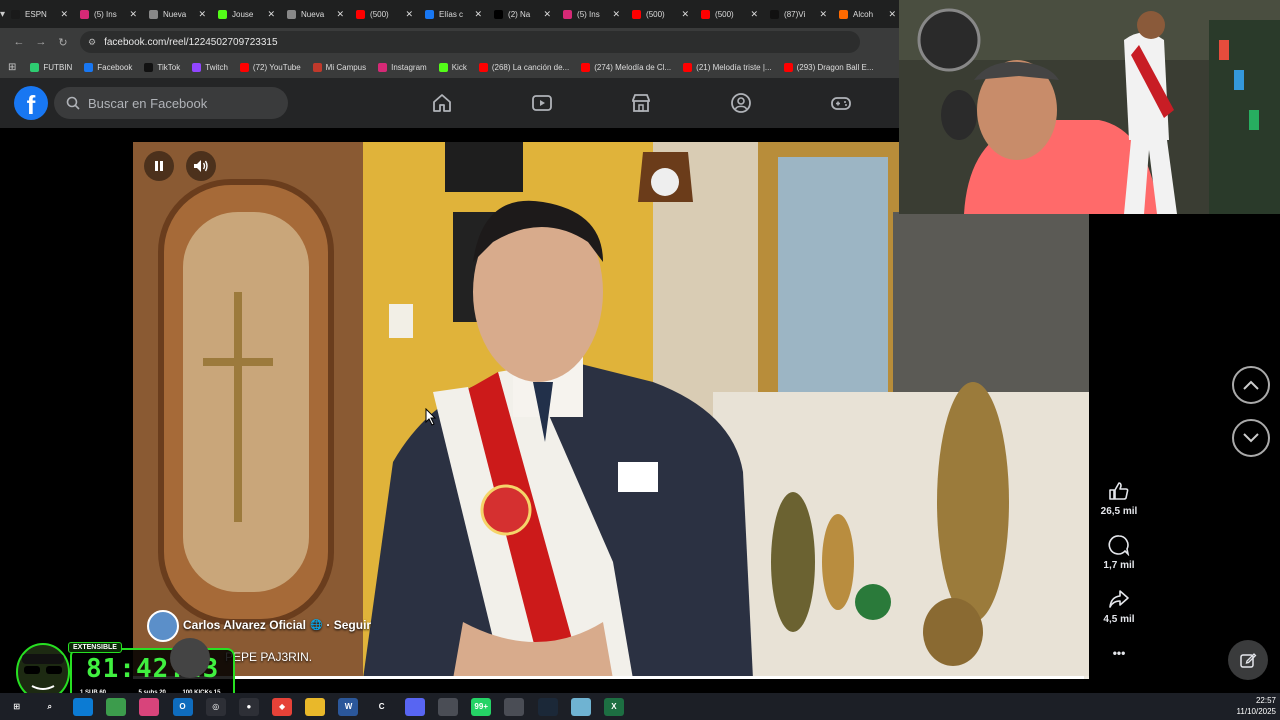  I want to click on edge-icon, so click(82, 706).